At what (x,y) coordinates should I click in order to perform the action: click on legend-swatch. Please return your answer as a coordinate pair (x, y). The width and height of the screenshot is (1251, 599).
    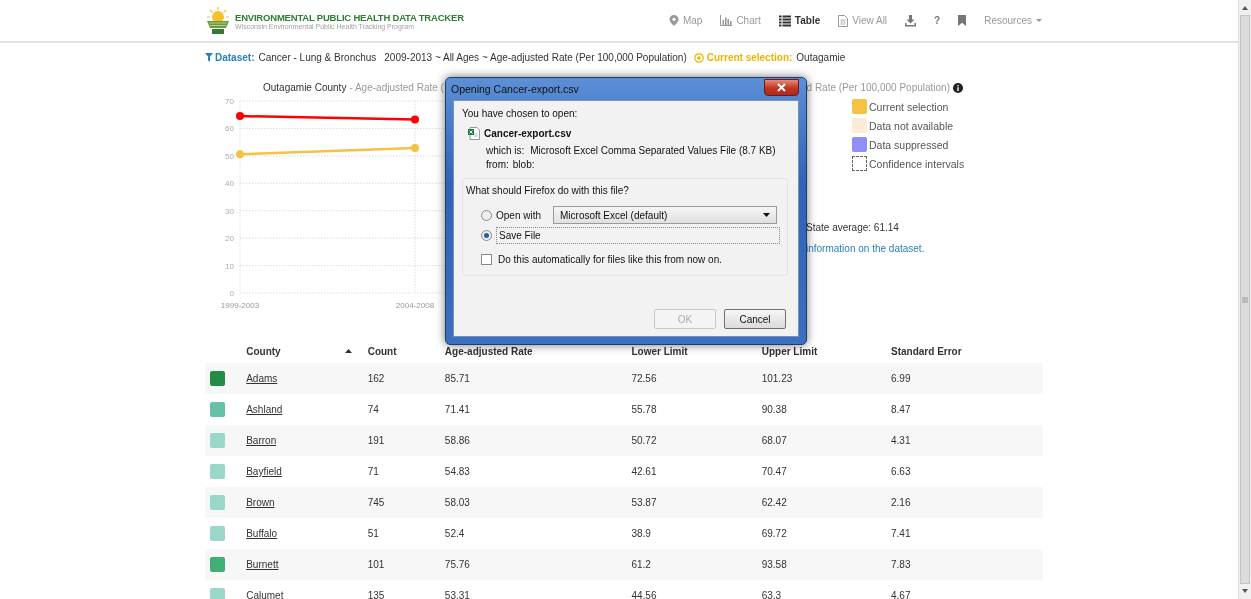
    Looking at the image, I should click on (859, 163).